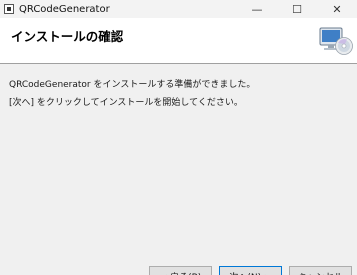  Describe the element at coordinates (126, 103) in the screenshot. I see `instruction-message: [次へ] をクリックしてインストールを開始してください。` at that location.